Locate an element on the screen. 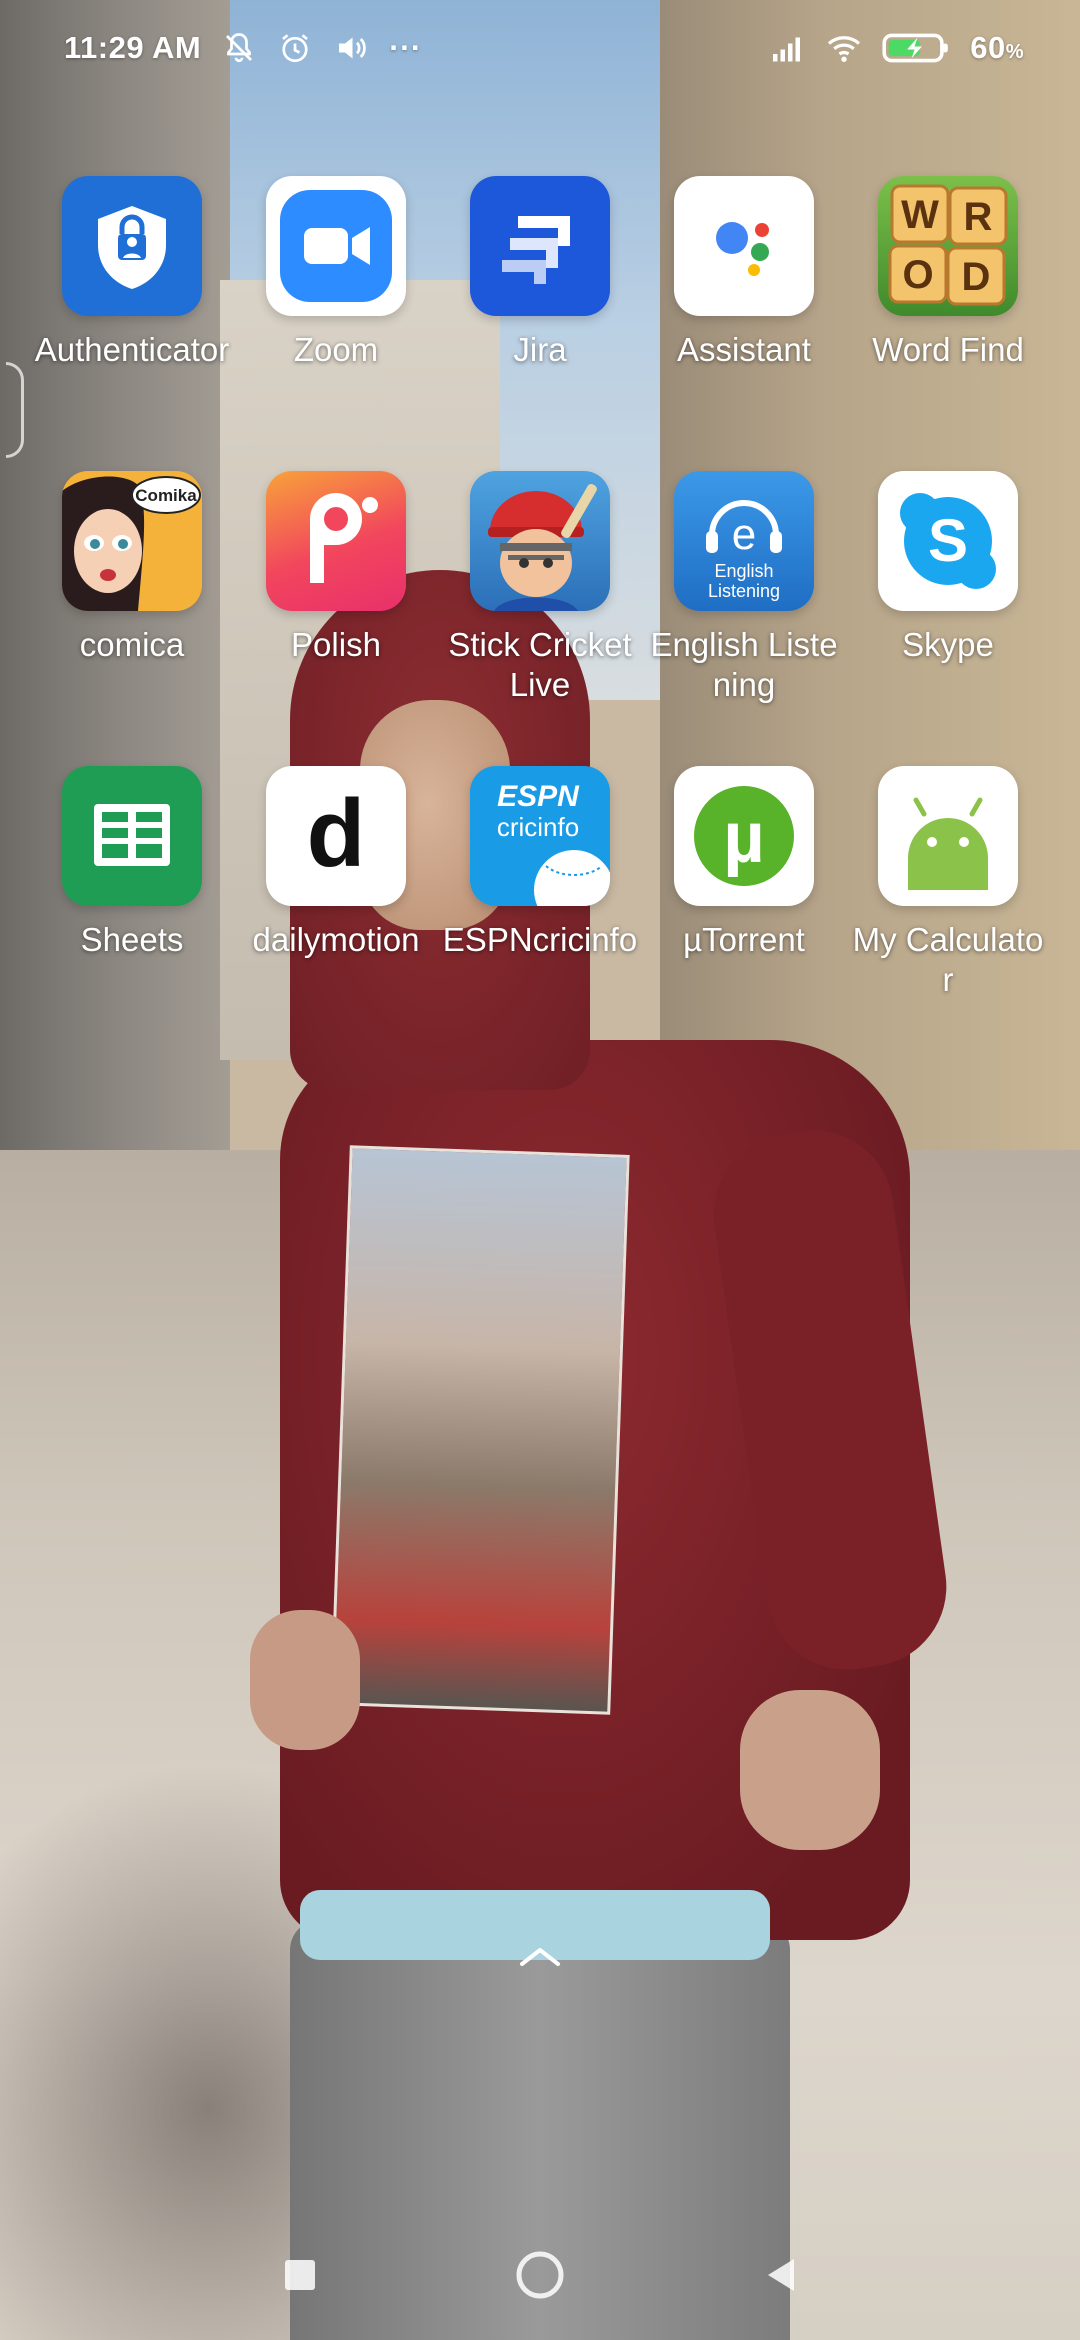 The height and width of the screenshot is (2340, 1080). more-notifications-indicator: ··· is located at coordinates (405, 47).